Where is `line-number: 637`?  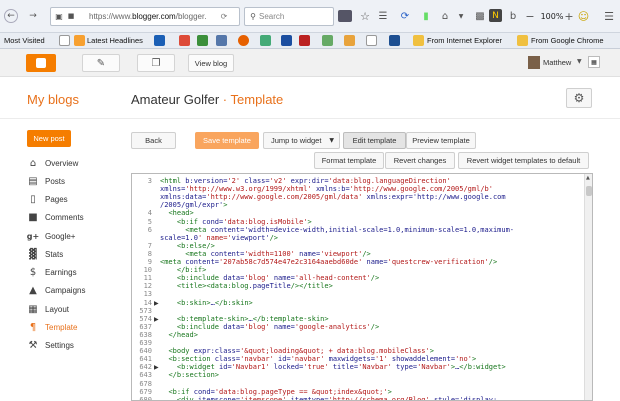
line-number: 637 is located at coordinates (145, 326).